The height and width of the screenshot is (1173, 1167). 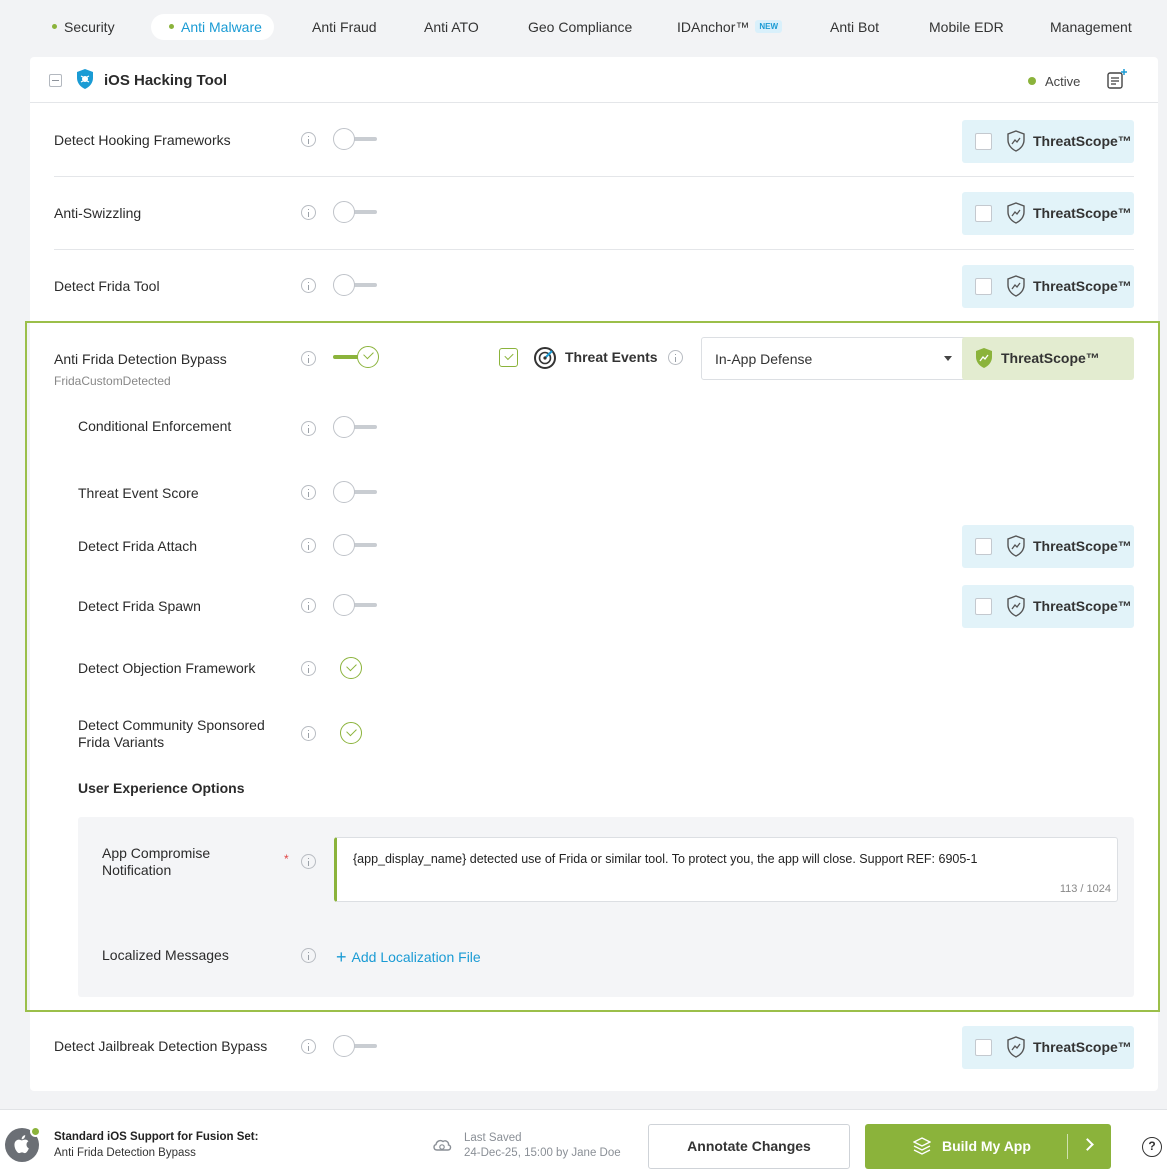 What do you see at coordinates (984, 358) in the screenshot?
I see `threatscope-shield-filled-icon` at bounding box center [984, 358].